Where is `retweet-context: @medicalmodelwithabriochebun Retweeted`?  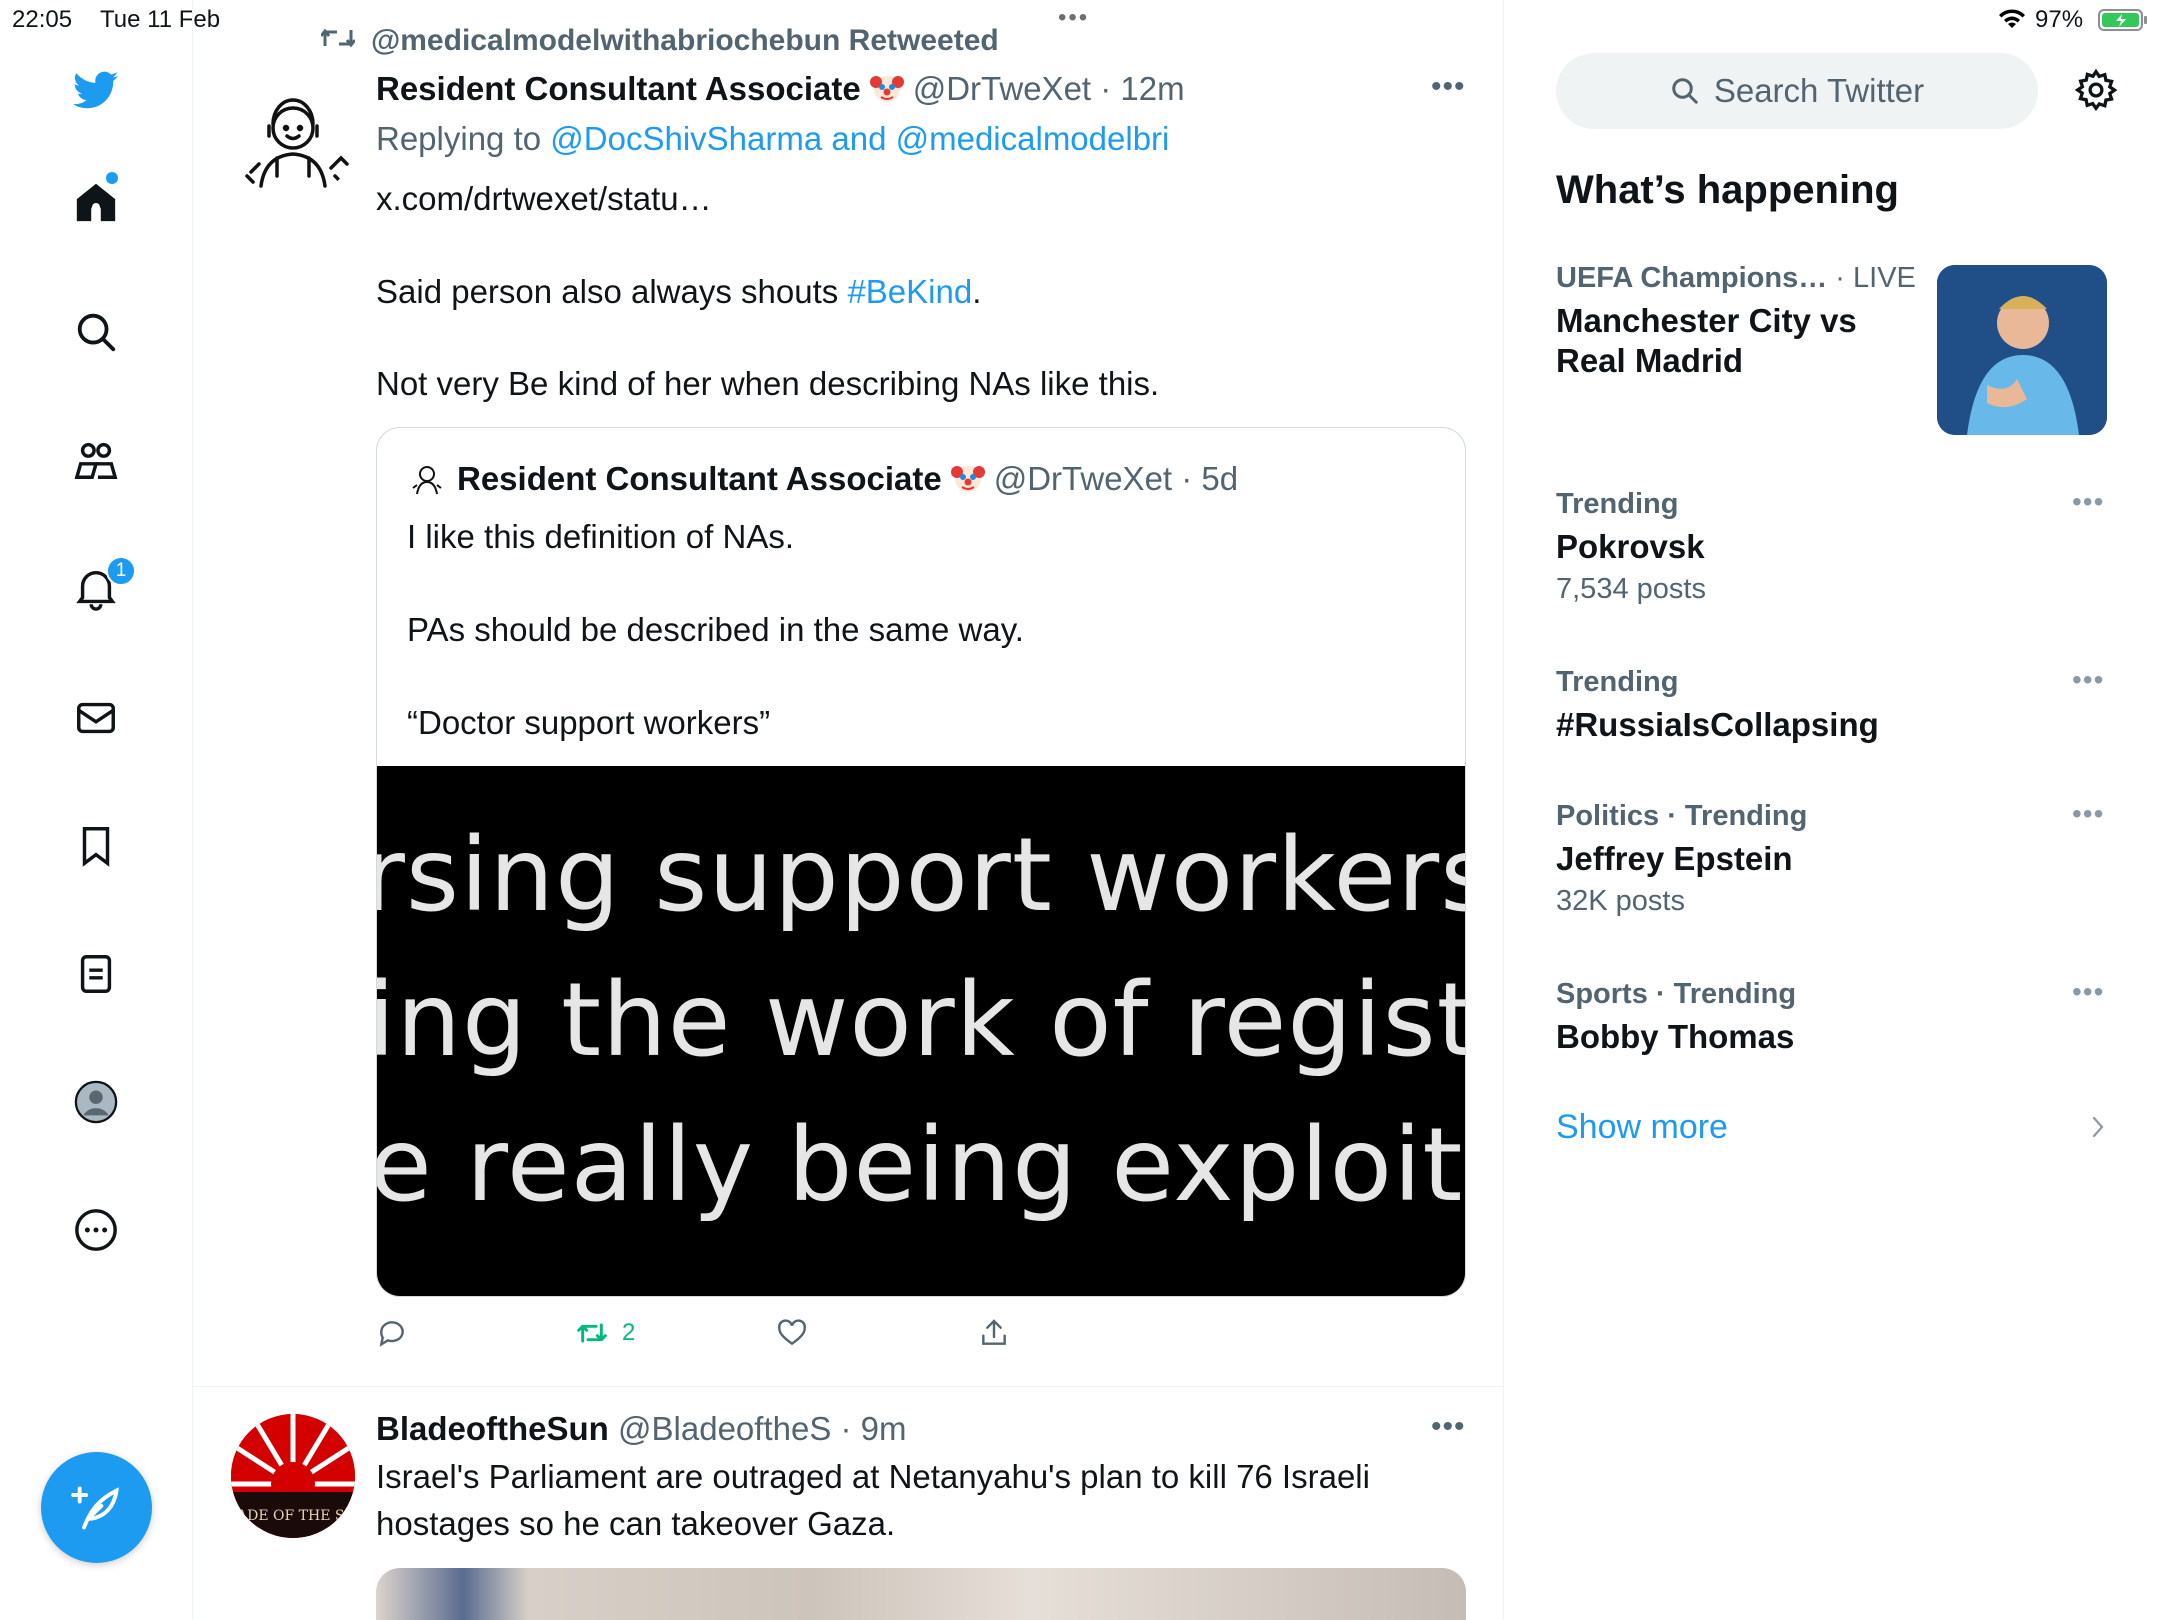 retweet-context: @medicalmodelwithabriochebun Retweeted is located at coordinates (659, 41).